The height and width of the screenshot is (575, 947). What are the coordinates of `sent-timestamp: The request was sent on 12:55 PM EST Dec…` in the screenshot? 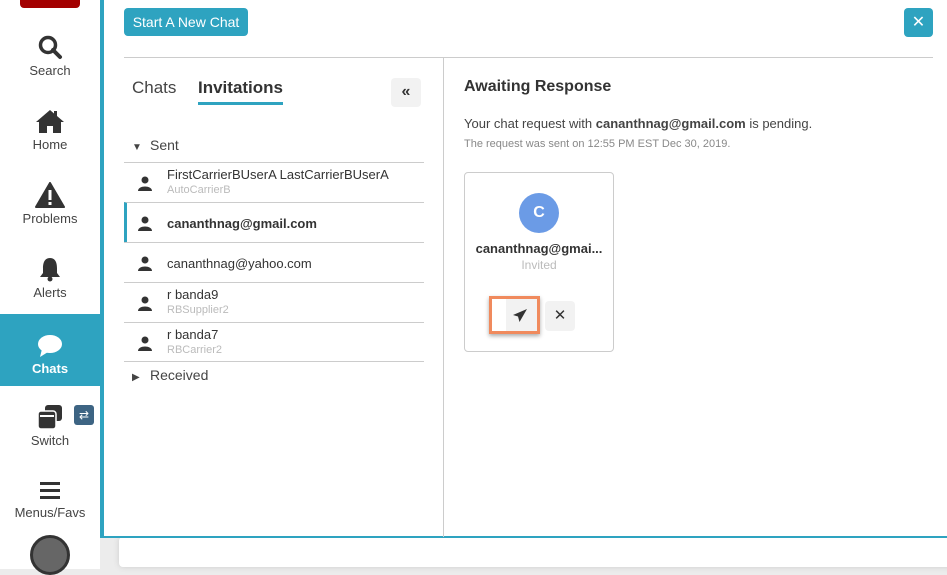 It's located at (597, 144).